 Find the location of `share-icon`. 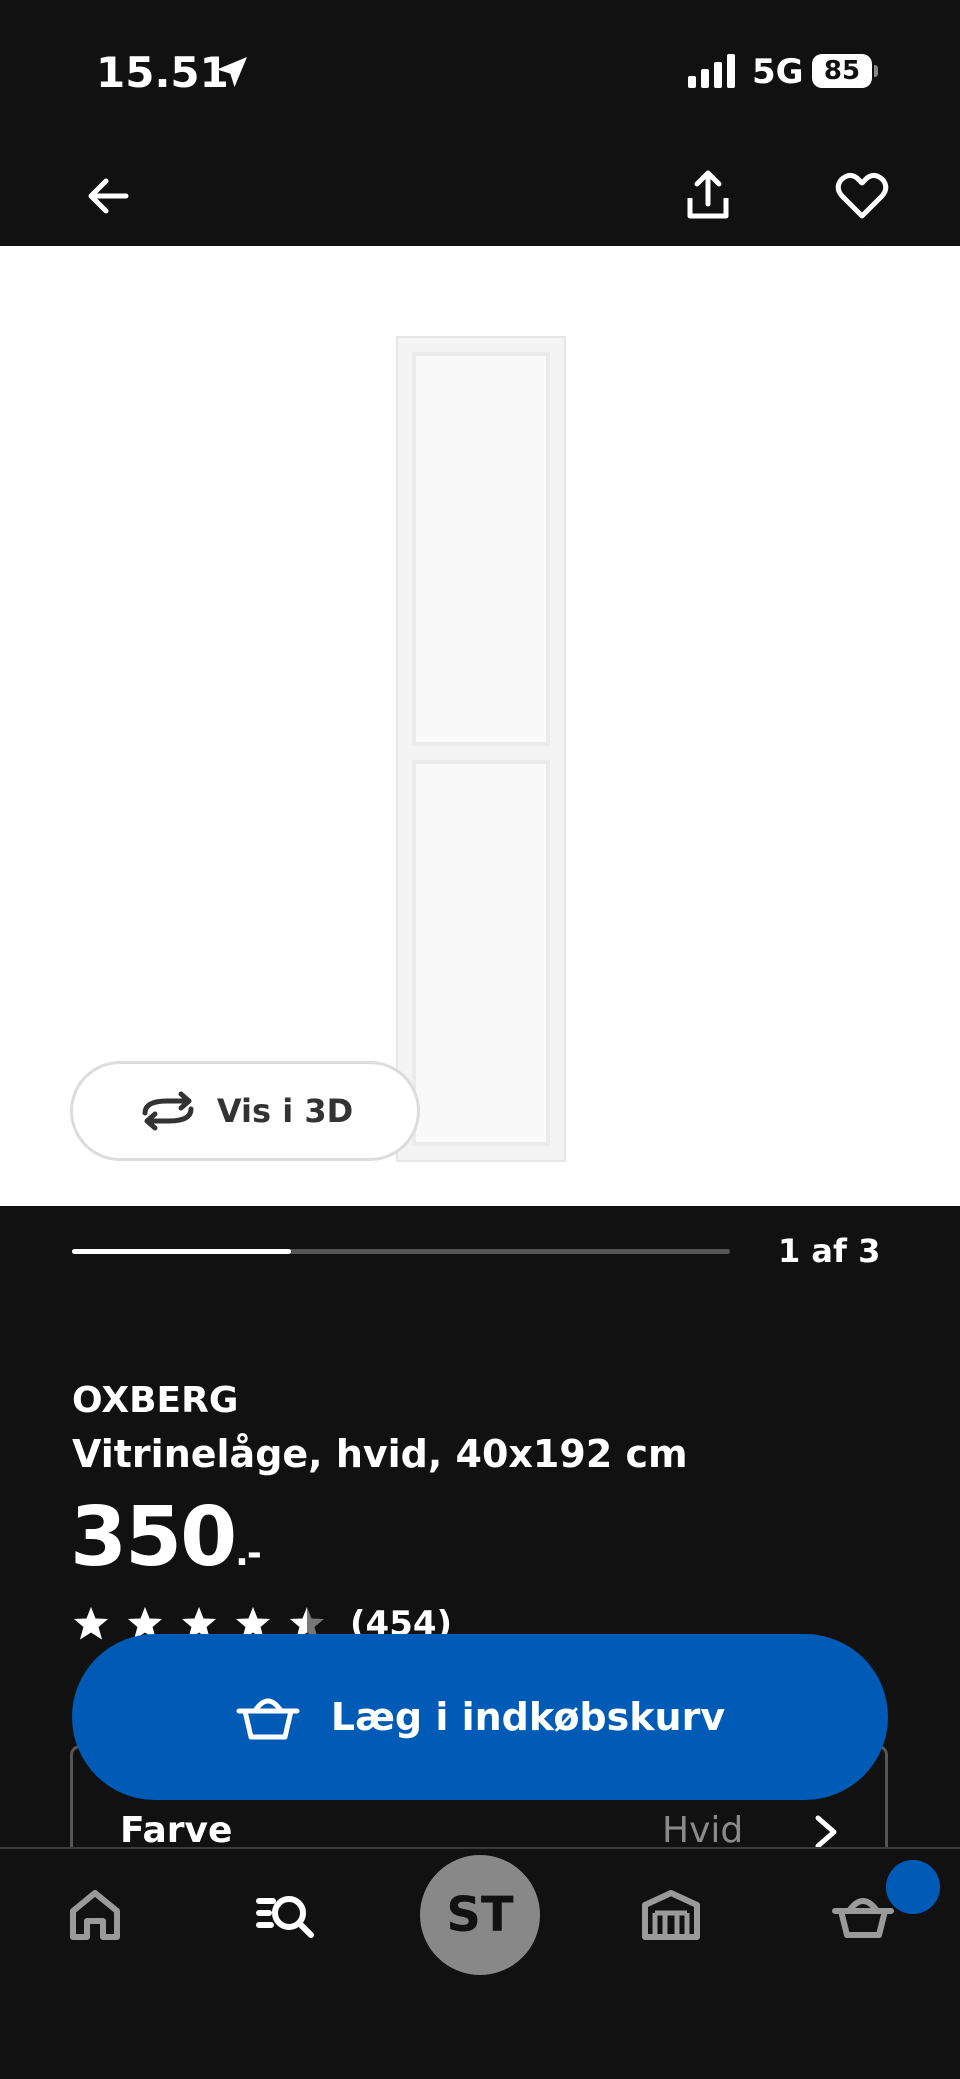

share-icon is located at coordinates (708, 194).